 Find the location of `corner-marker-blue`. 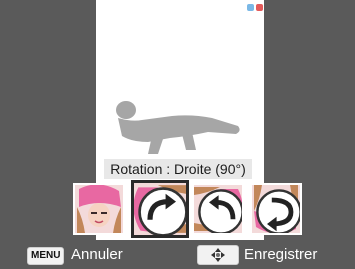

corner-marker-blue is located at coordinates (250, 7).